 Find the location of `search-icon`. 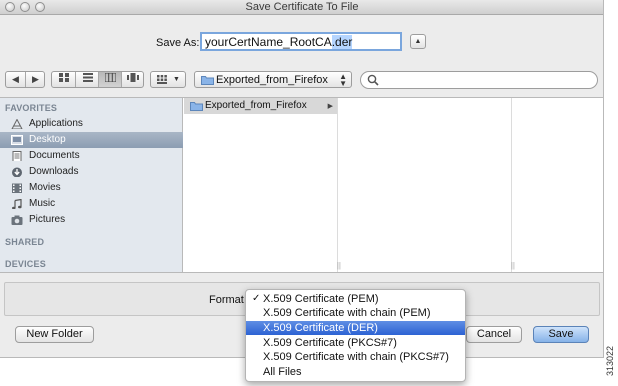

search-icon is located at coordinates (373, 80).